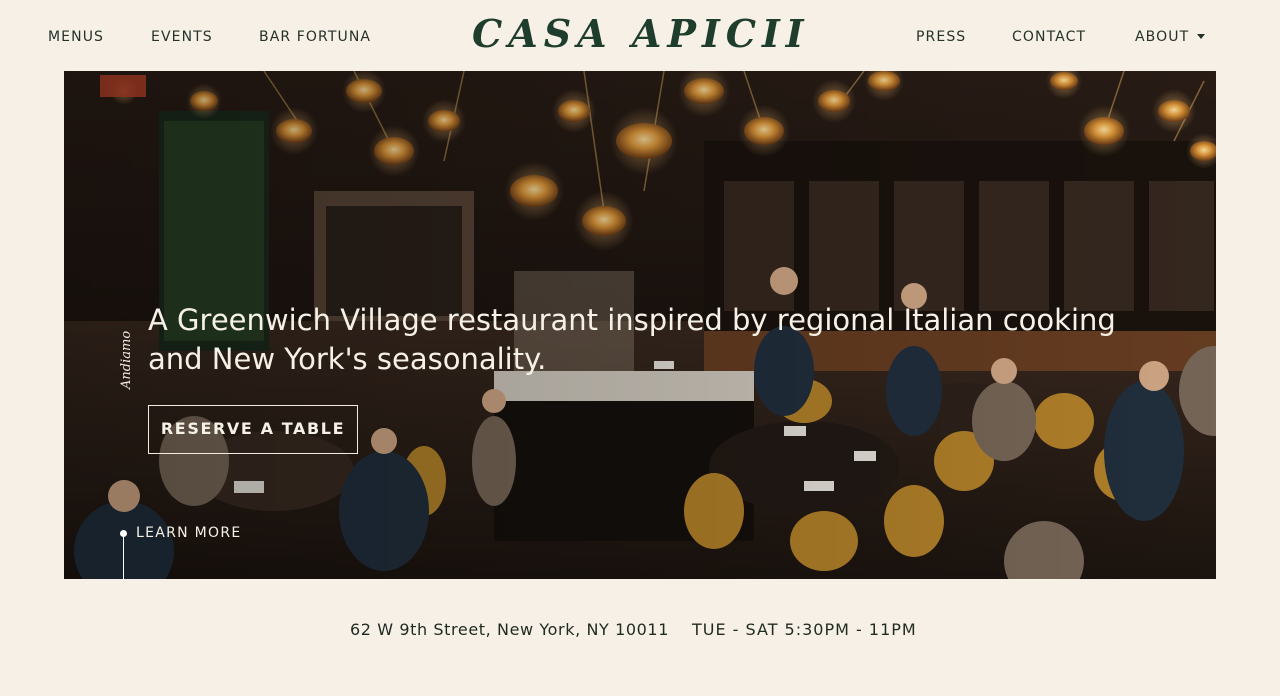 The image size is (1280, 696). Describe the element at coordinates (1162, 37) in the screenshot. I see `nav-about-label: ABOUT` at that location.